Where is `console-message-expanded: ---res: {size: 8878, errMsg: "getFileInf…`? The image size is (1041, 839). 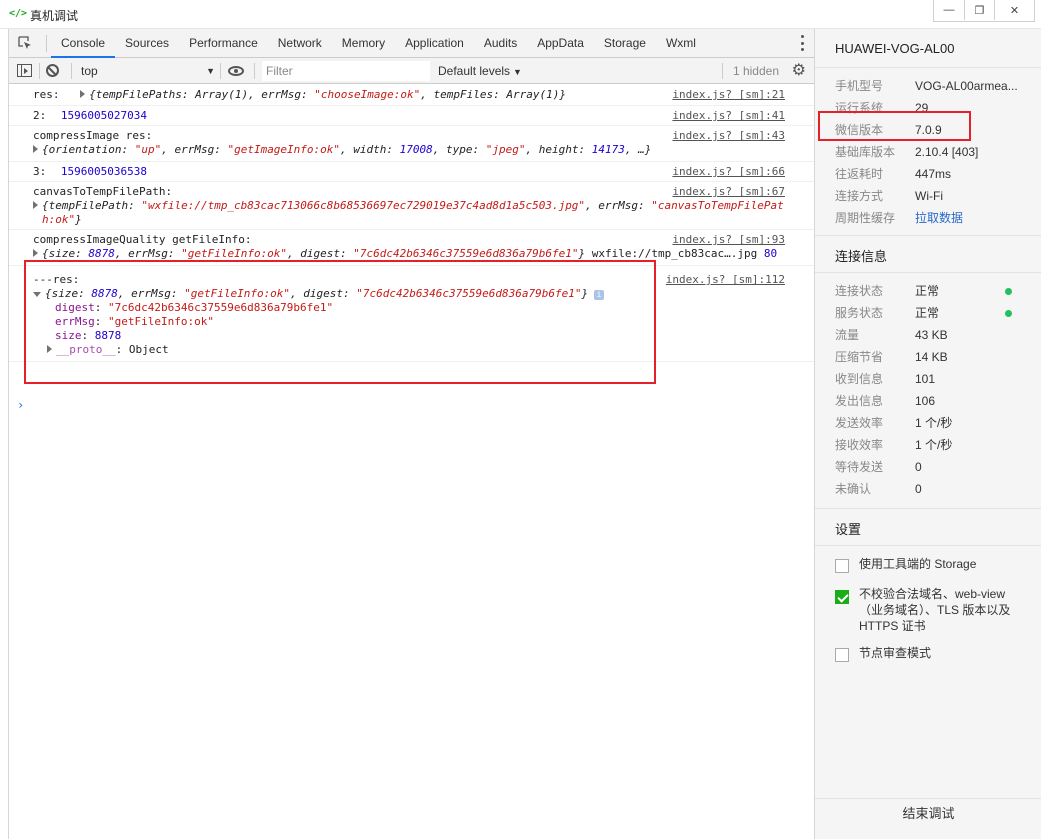 console-message-expanded: ---res: {size: 8878, errMsg: "getFileInf… is located at coordinates (412, 314).